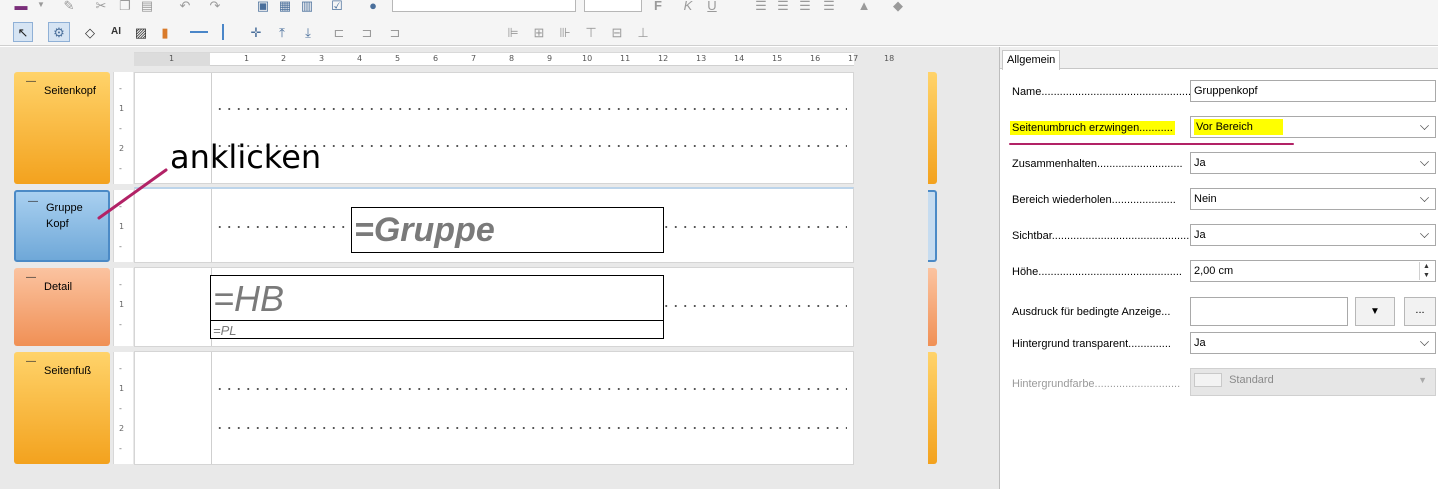 This screenshot has height=489, width=1438. What do you see at coordinates (539, 32) in the screenshot?
I see `center-horizontal-icon: ⊞` at bounding box center [539, 32].